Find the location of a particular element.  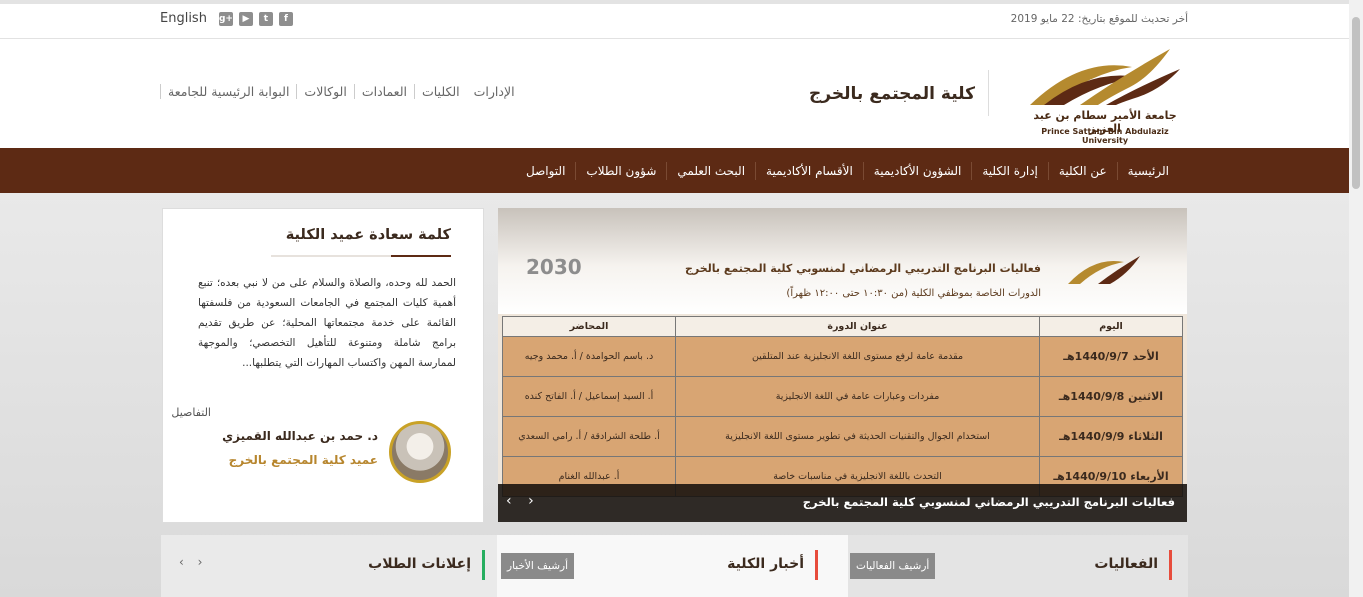

nav-academic-affairs: الشؤون الأكاديمية is located at coordinates (917, 170).